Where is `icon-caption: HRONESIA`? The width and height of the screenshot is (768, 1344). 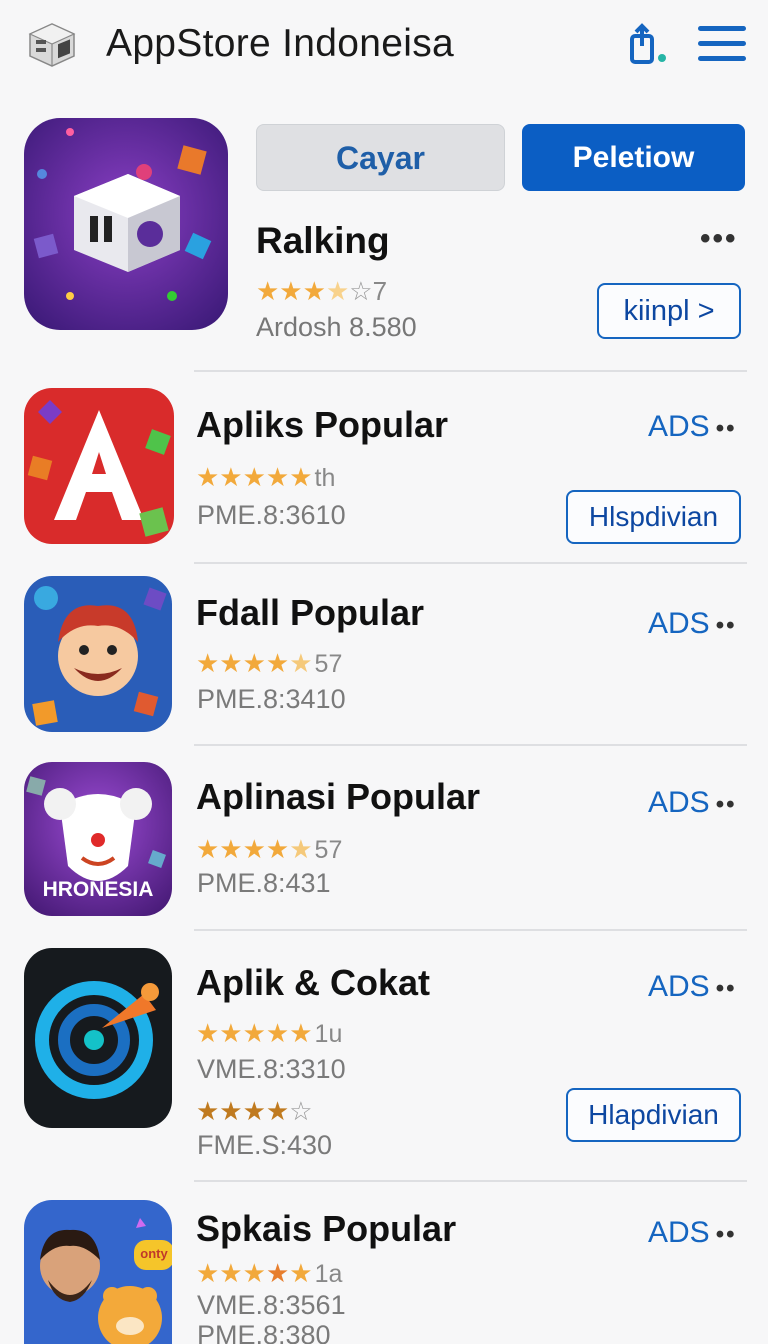
icon-caption: HRONESIA is located at coordinates (98, 889).